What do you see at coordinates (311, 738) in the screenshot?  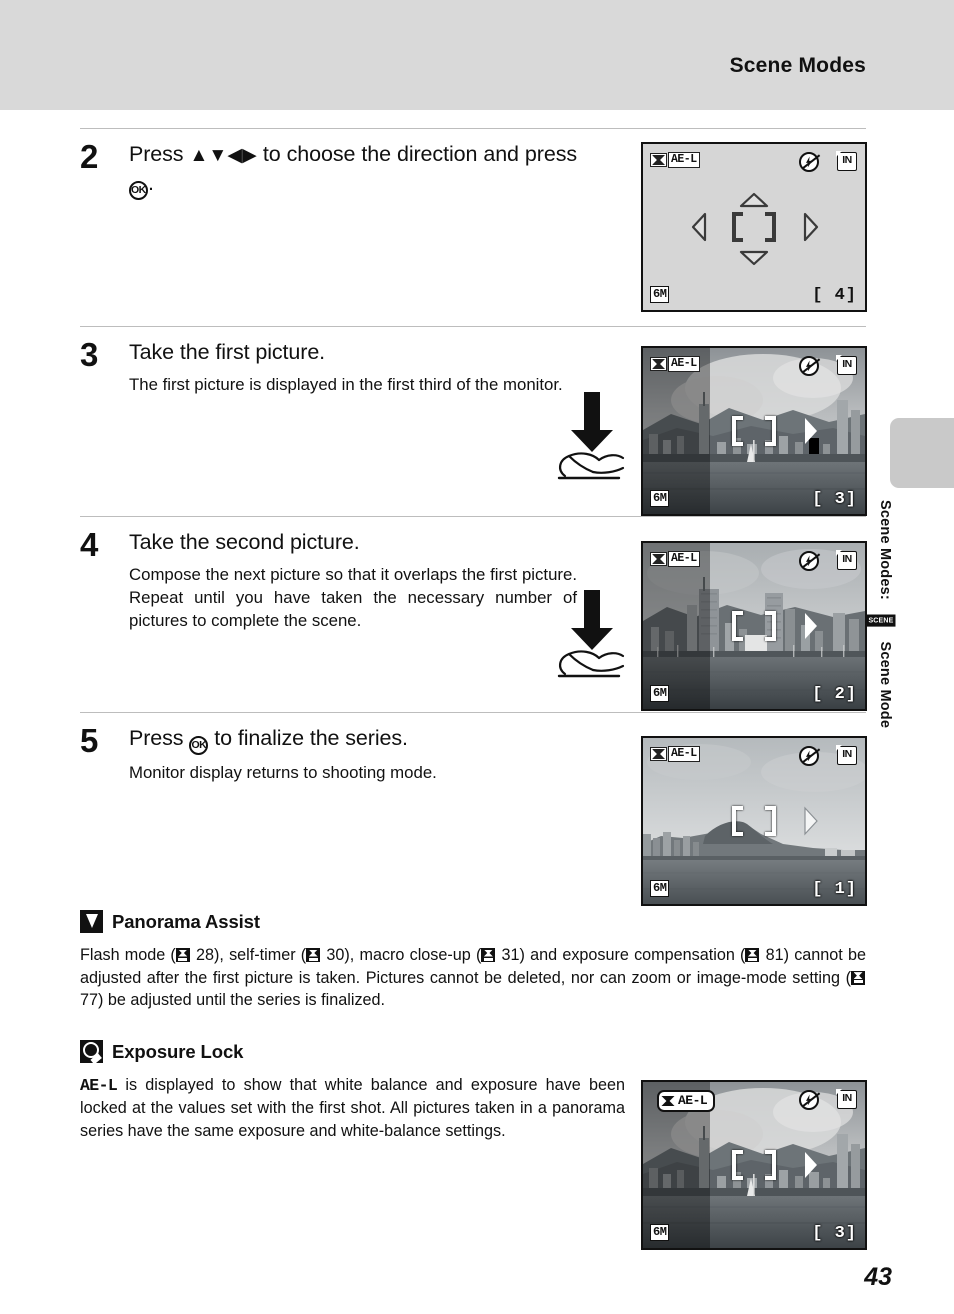 I see `step-5-title-after: to finalize the series.` at bounding box center [311, 738].